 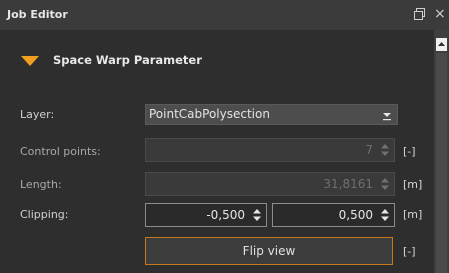 I want to click on close-icon: ×, so click(x=440, y=14).